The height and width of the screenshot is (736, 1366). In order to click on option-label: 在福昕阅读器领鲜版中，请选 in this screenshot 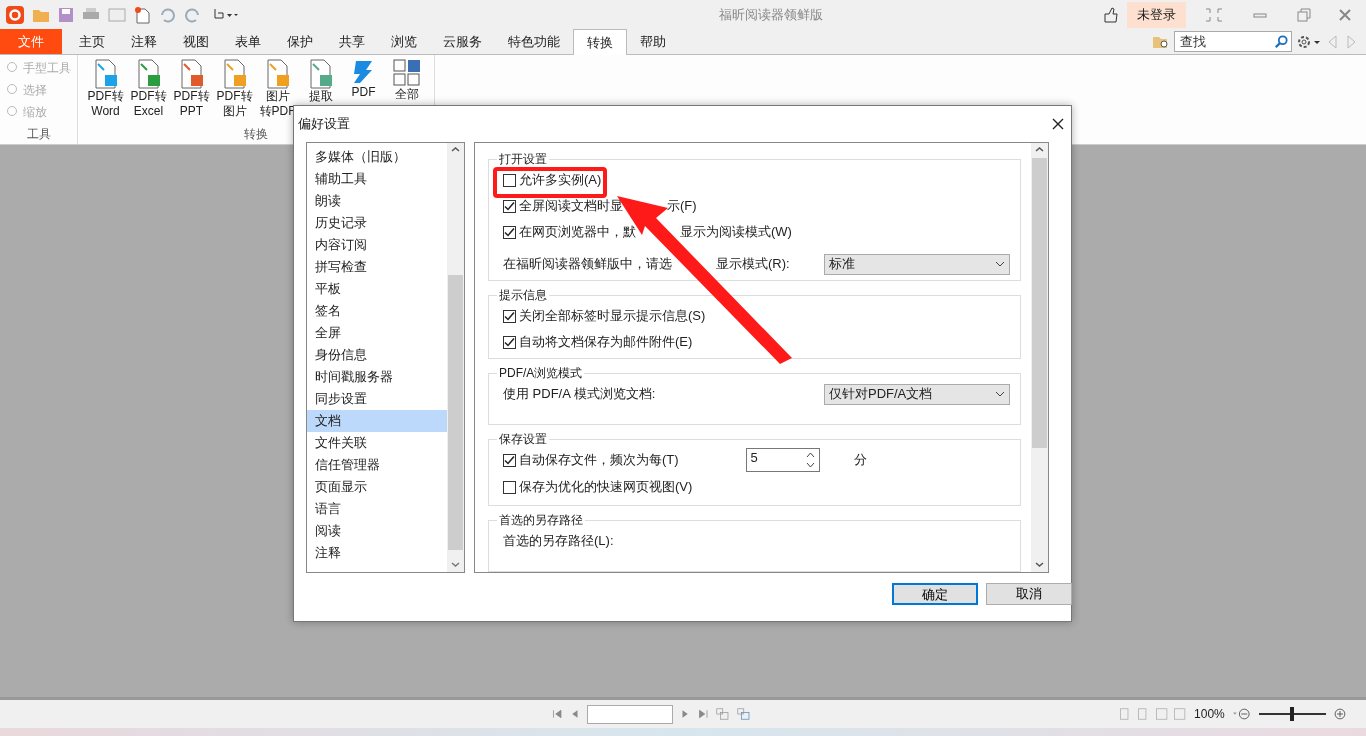, I will do `click(587, 264)`.